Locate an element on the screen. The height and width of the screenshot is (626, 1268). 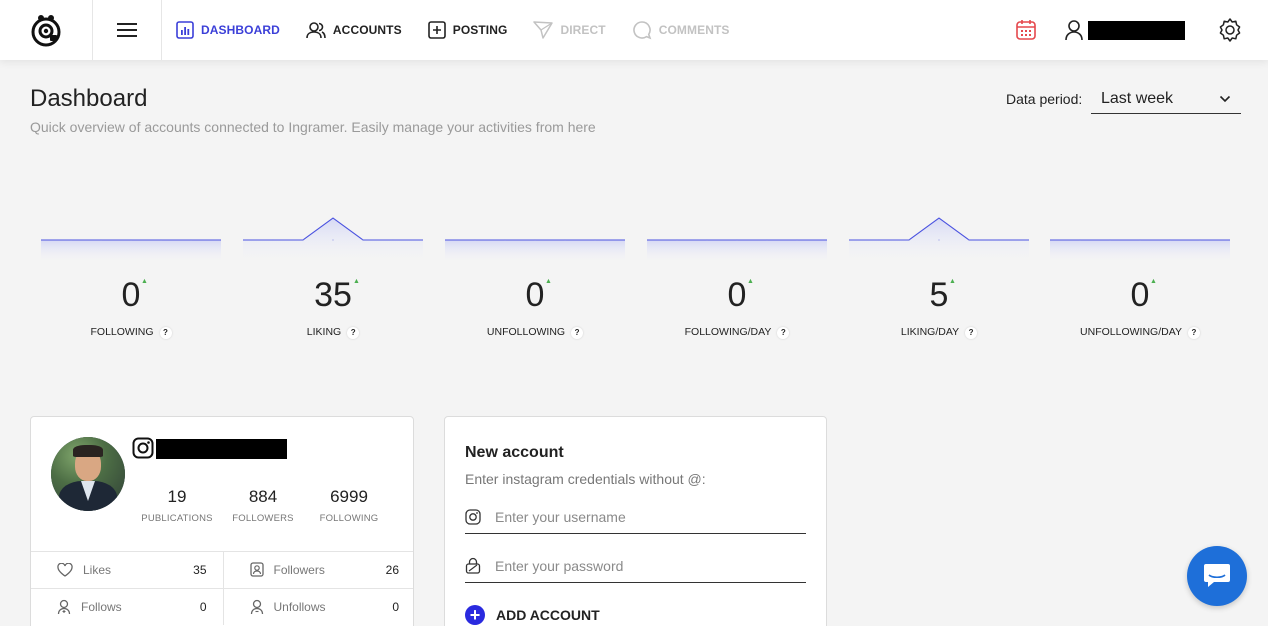
ingramer-logo-icon is located at coordinates (46, 31).